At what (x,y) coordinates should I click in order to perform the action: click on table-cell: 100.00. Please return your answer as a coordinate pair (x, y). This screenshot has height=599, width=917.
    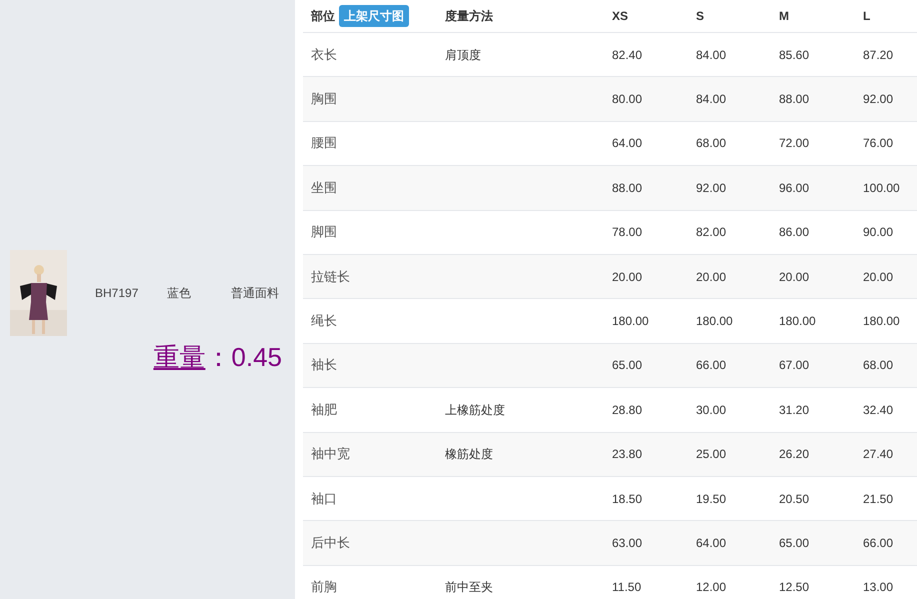
    Looking at the image, I should click on (881, 187).